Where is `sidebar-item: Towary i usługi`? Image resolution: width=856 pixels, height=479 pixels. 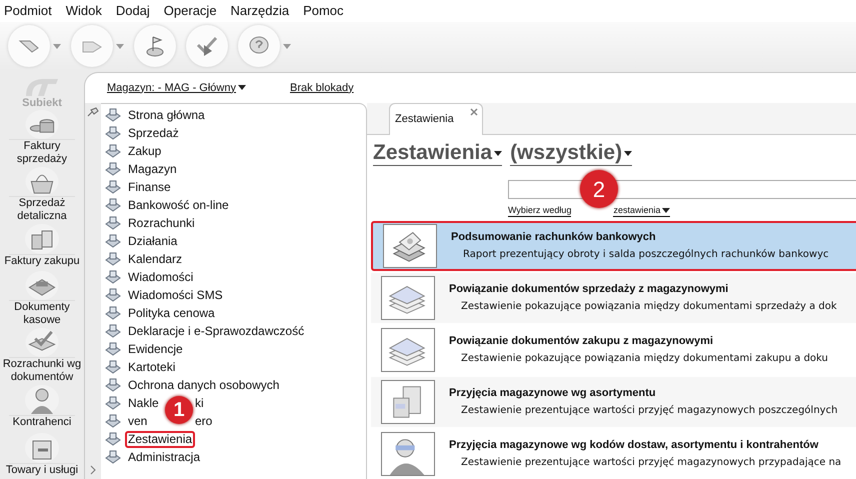
sidebar-item: Towary i usługi is located at coordinates (42, 455).